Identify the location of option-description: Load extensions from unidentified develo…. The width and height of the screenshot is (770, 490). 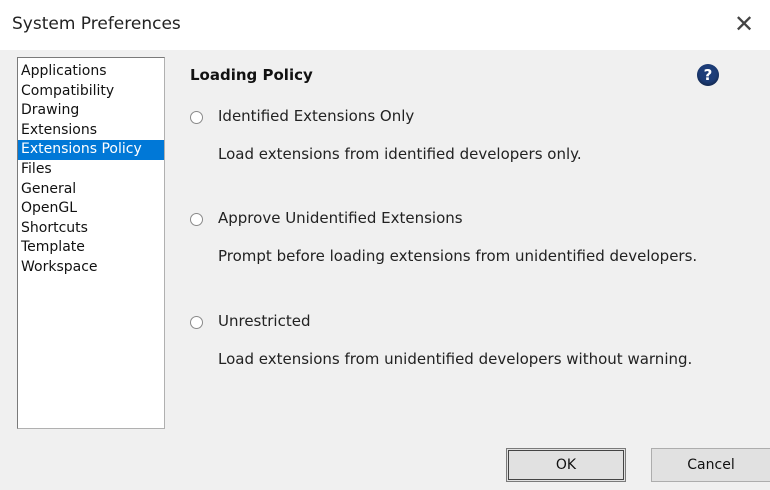
(455, 359).